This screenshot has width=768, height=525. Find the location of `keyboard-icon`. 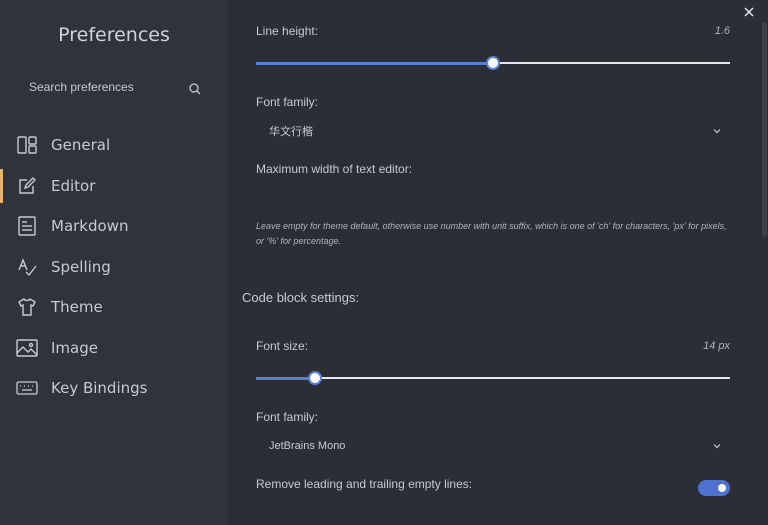

keyboard-icon is located at coordinates (27, 388).